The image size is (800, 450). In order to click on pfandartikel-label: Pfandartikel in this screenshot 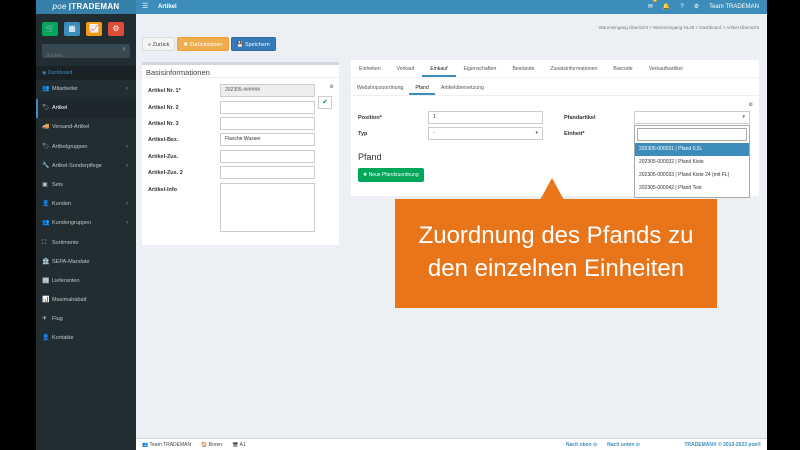, I will do `click(580, 118)`.